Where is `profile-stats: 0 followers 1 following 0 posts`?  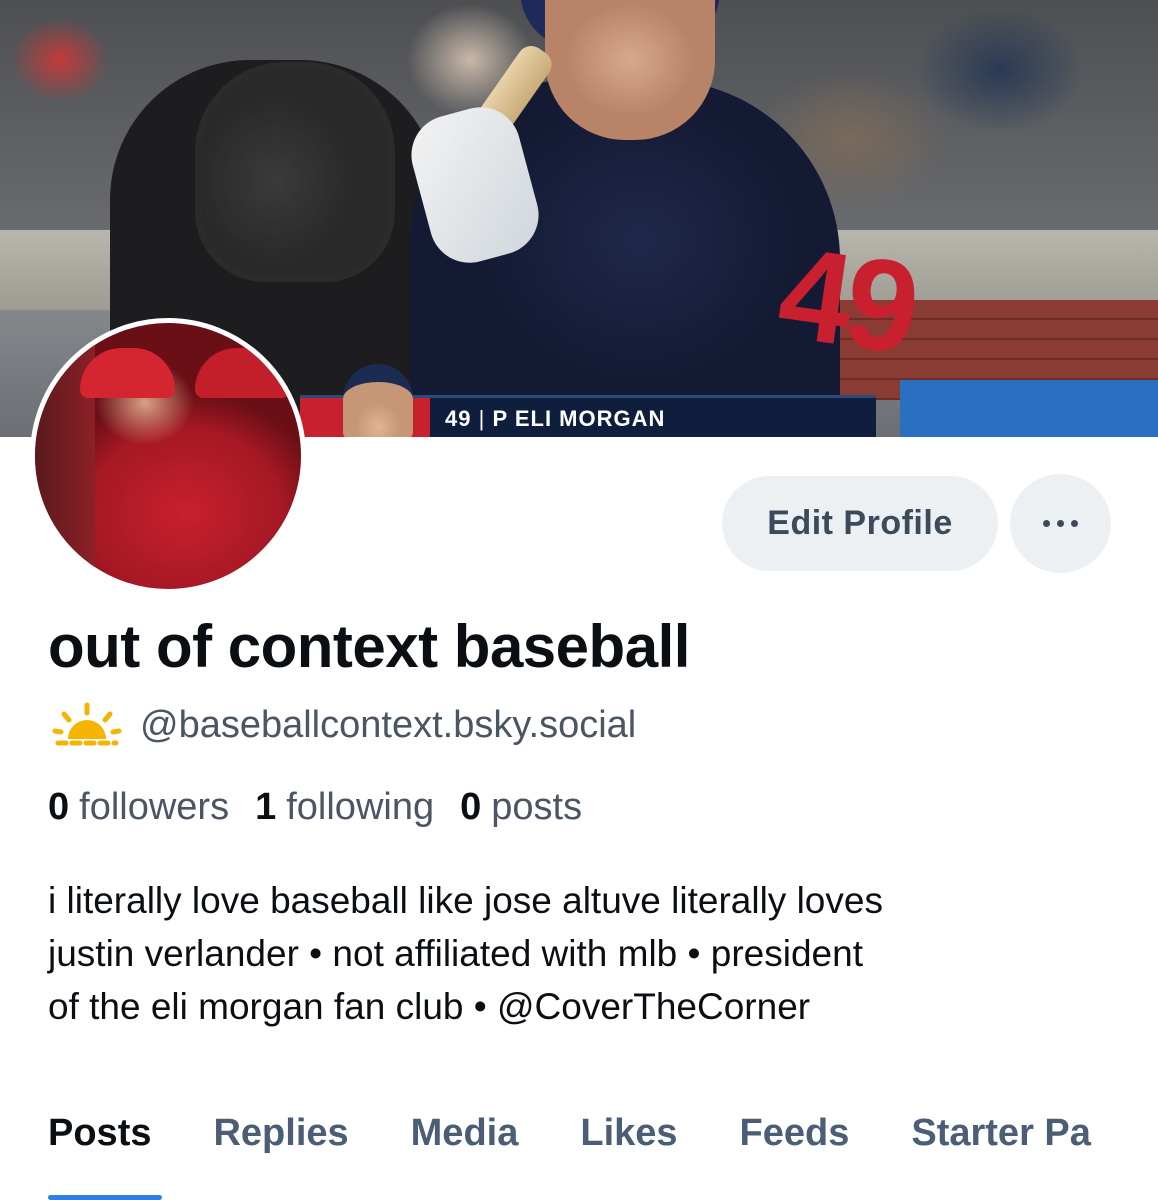
profile-stats: 0 followers 1 following 0 posts is located at coordinates (328, 807).